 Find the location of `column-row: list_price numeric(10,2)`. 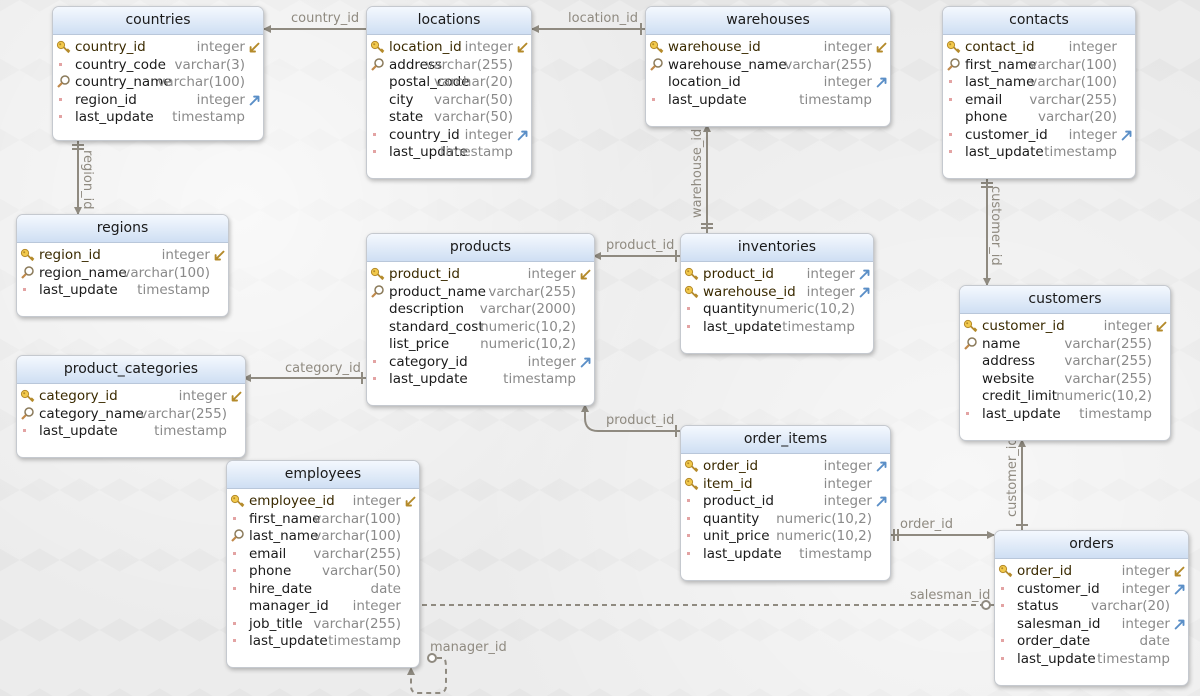

column-row: list_price numeric(10,2) is located at coordinates (480, 345).